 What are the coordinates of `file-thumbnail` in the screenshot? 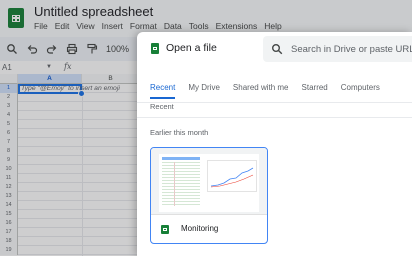 It's located at (209, 181).